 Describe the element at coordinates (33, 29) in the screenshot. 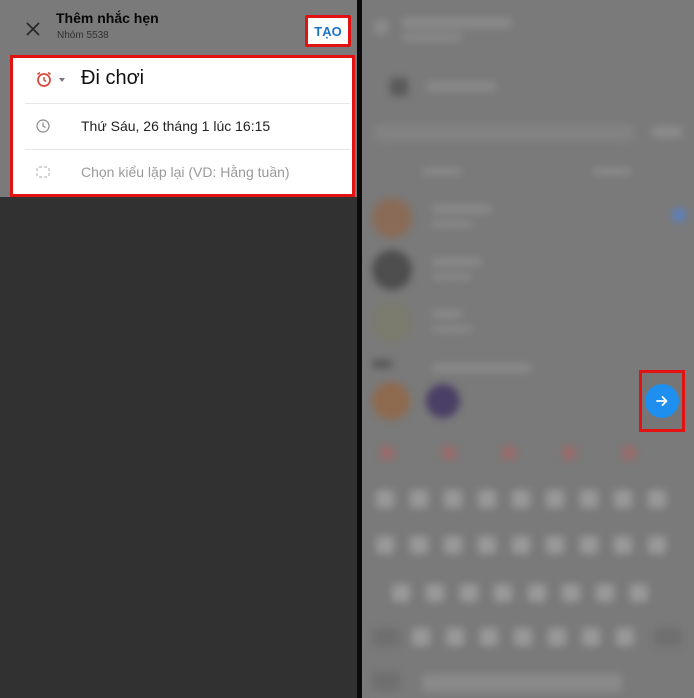

I see `close-icon` at that location.